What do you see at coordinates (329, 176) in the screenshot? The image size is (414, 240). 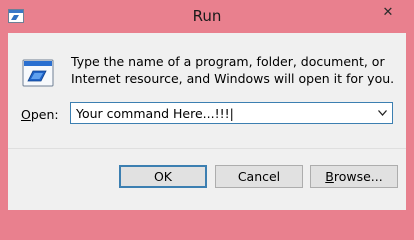 I see `browse-accelerator: B` at bounding box center [329, 176].